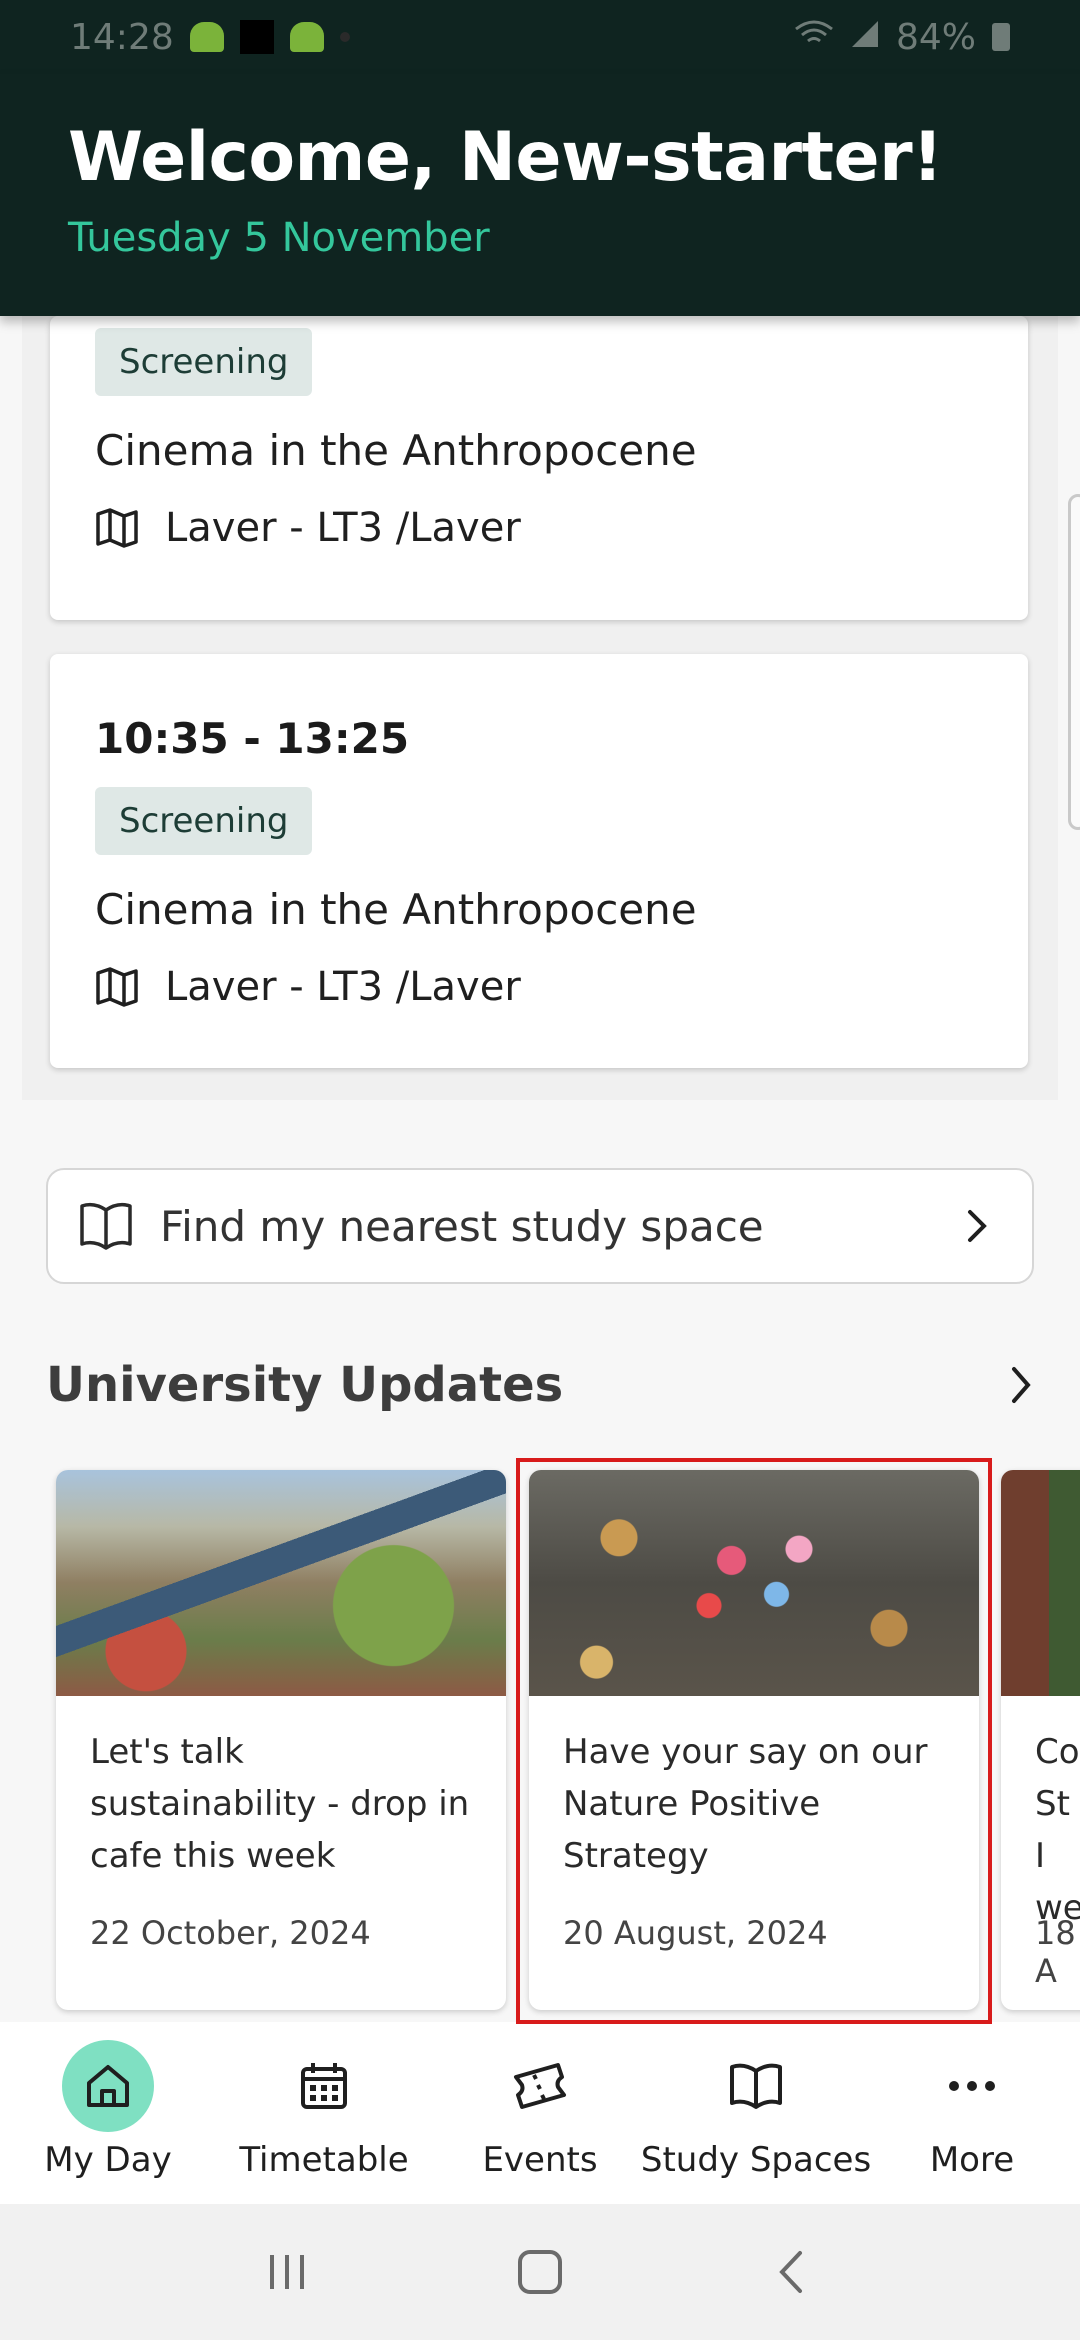  What do you see at coordinates (324, 2110) in the screenshot?
I see `nav-timetable: Timetable` at bounding box center [324, 2110].